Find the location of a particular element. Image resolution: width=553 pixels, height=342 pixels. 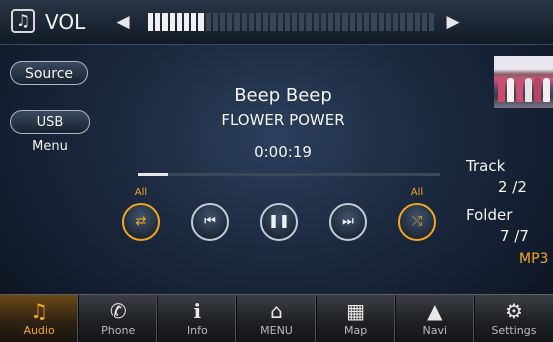

usb-menu-button: USB Menu is located at coordinates (50, 132).